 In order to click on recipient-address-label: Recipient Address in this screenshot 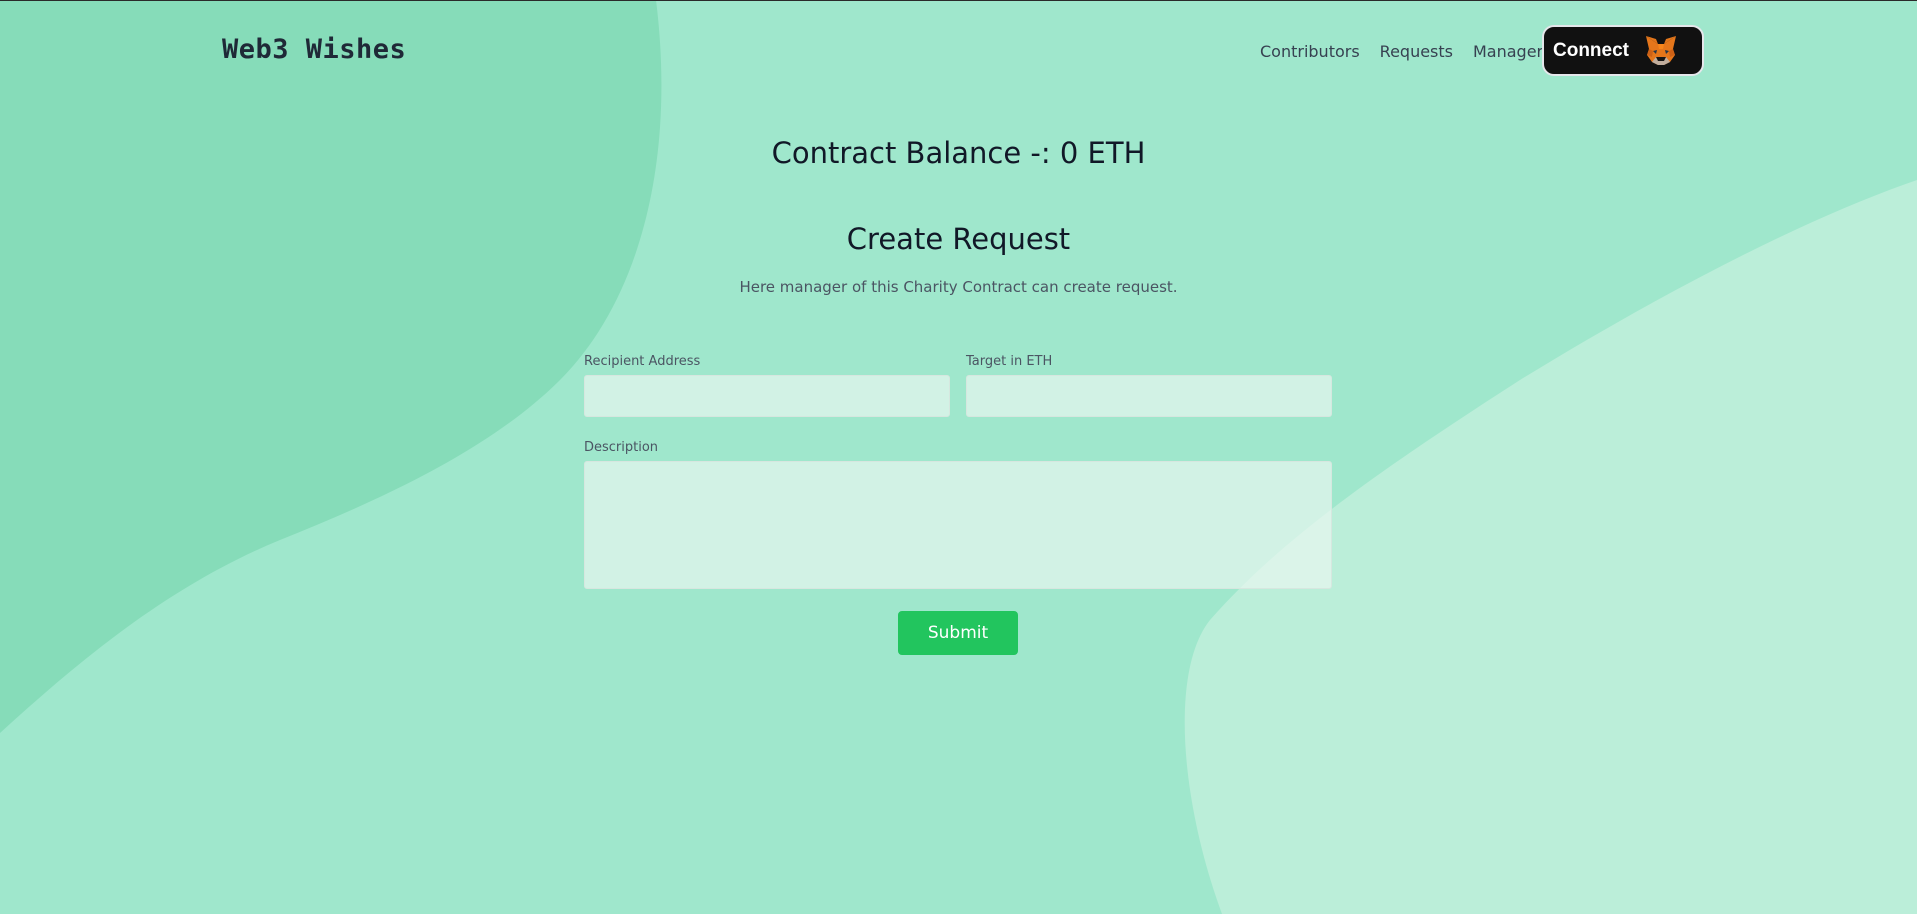, I will do `click(642, 361)`.